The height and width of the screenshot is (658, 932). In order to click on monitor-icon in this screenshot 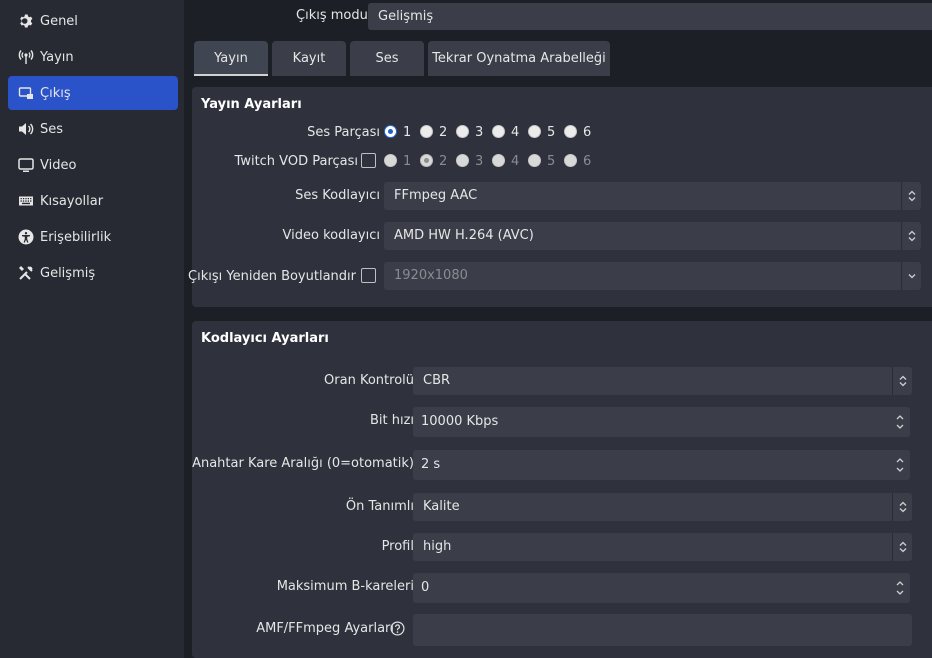, I will do `click(26, 165)`.